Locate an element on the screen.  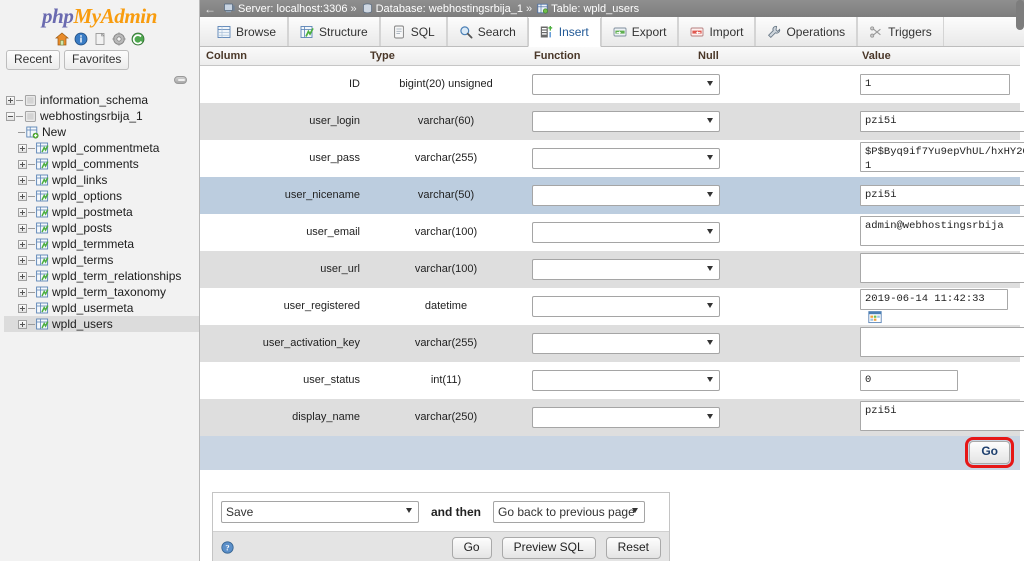
export-icon is located at coordinates (620, 32).